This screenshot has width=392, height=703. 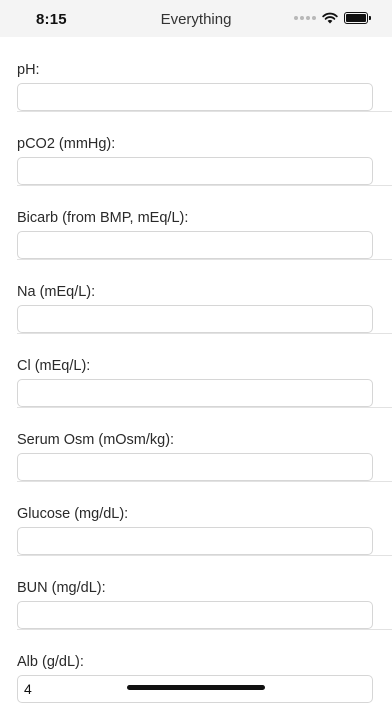 I want to click on field-pco2: pCO2 (mmHg):, so click(x=196, y=148).